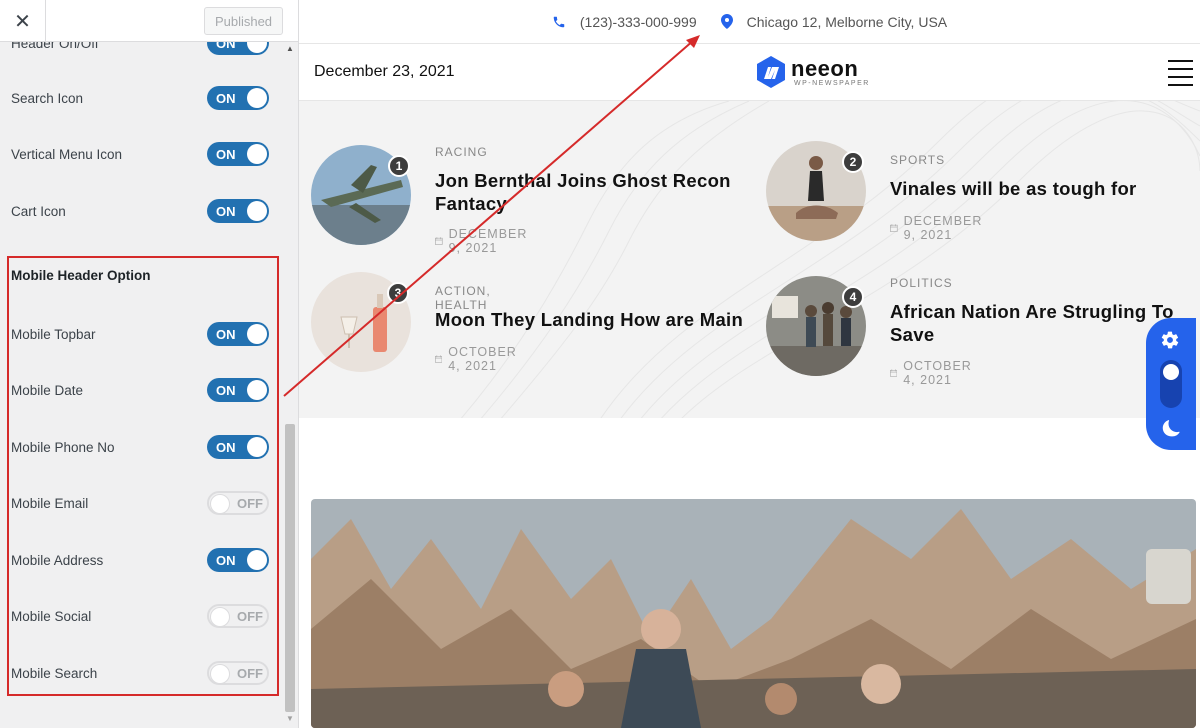  I want to click on search-icon-toggle: ON, so click(238, 98).